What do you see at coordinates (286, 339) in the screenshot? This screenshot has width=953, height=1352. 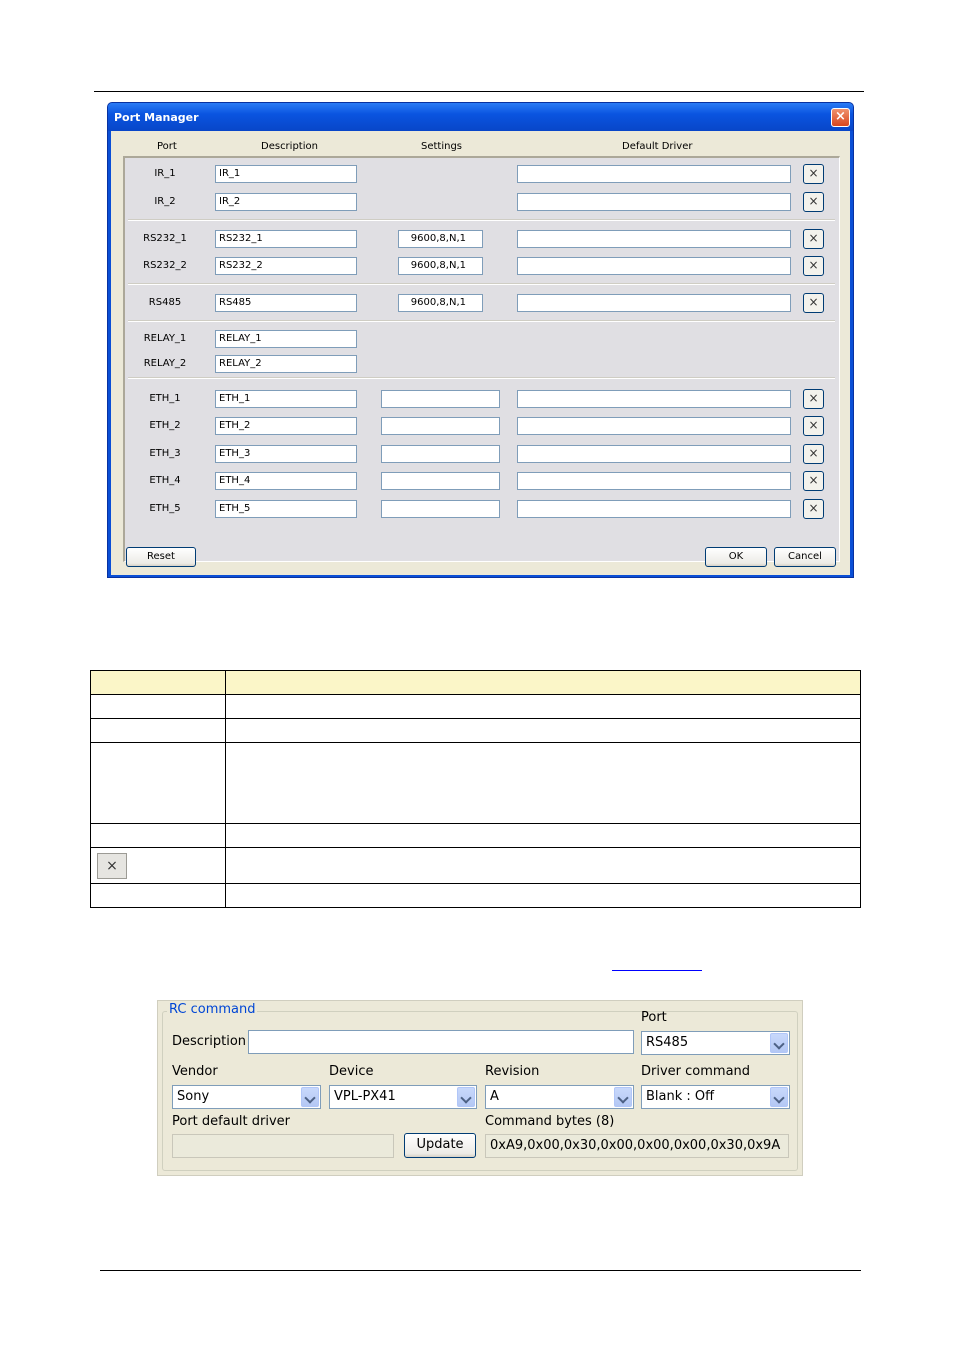 I see `description-input-relay-1: RELAY_1` at bounding box center [286, 339].